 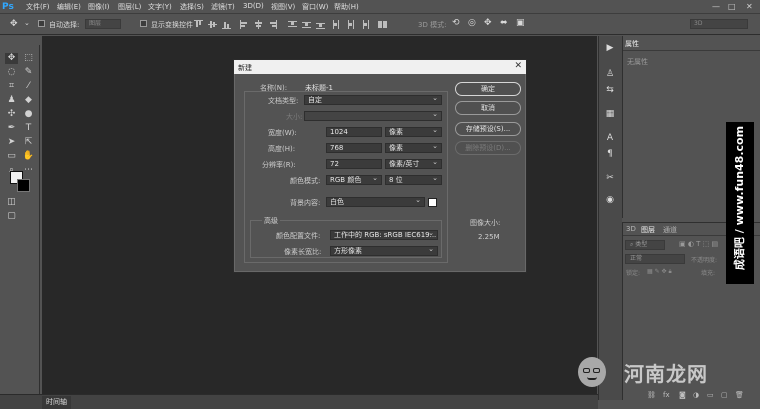 What do you see at coordinates (610, 154) in the screenshot?
I see `paragraph-icon: ¶` at bounding box center [610, 154].